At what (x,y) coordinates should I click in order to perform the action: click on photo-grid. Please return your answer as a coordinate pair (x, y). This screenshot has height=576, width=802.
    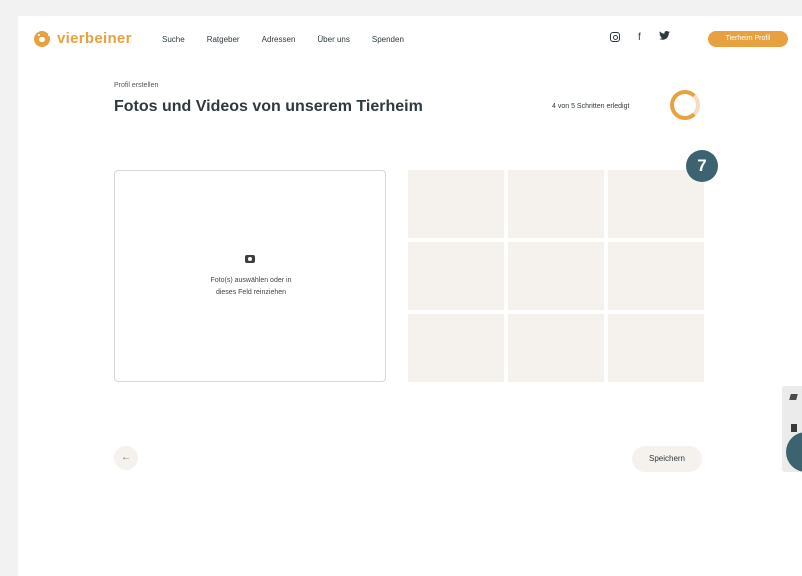
    Looking at the image, I should click on (556, 276).